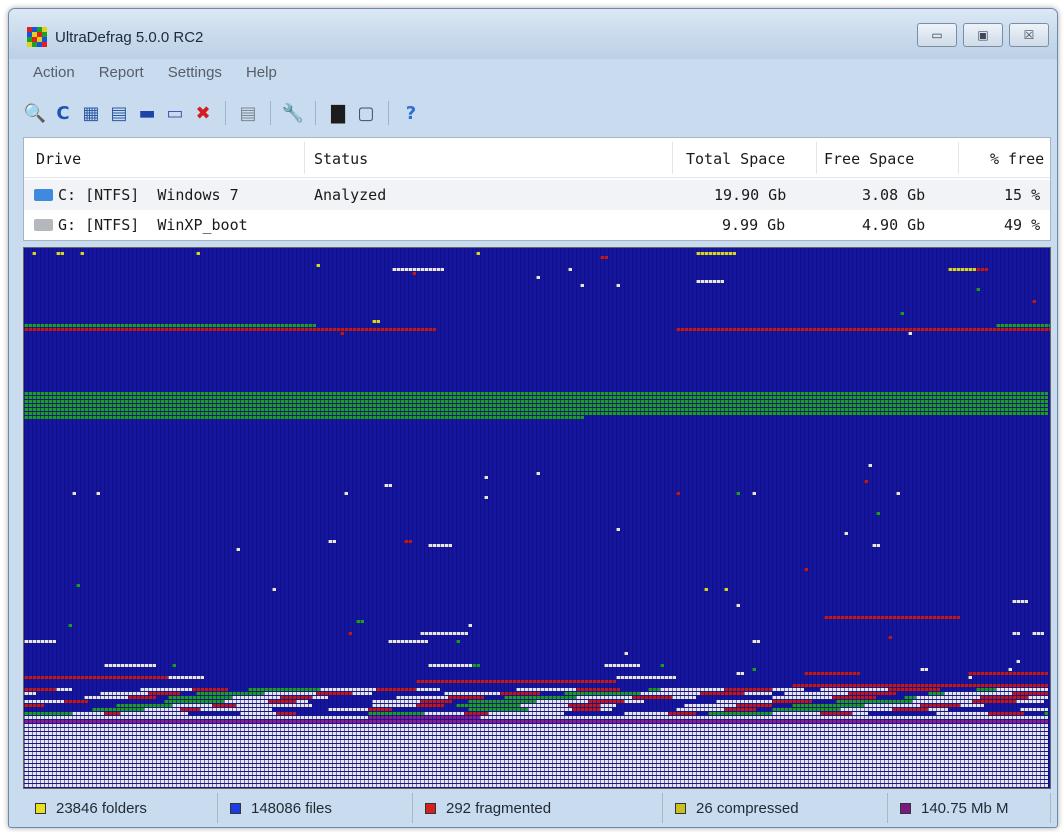  I want to click on repeat-button: C, so click(63, 113).